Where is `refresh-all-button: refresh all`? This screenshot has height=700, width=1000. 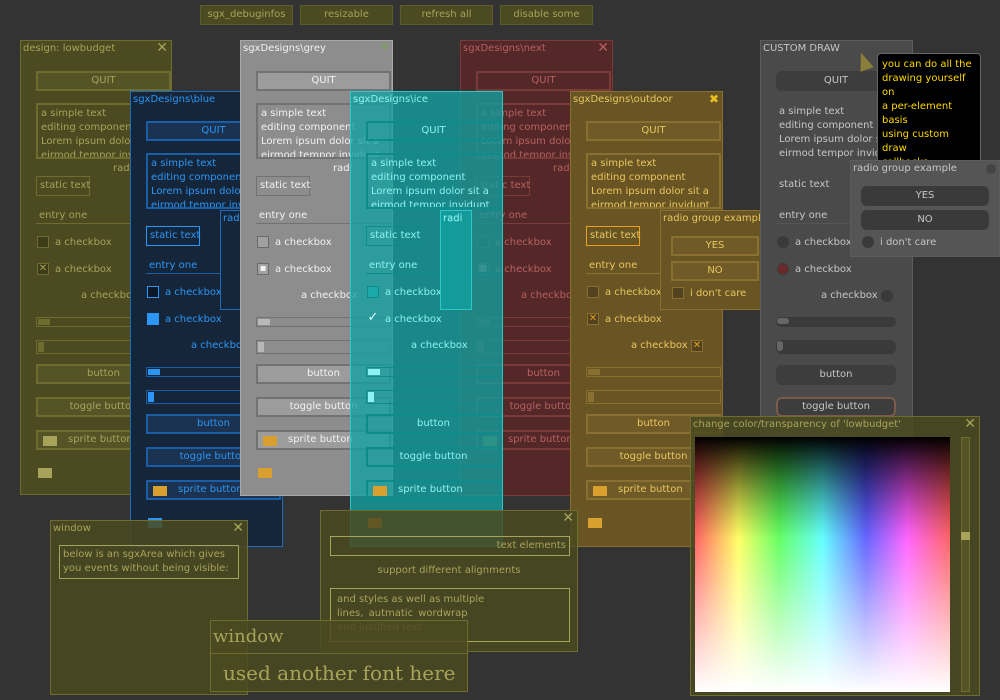 refresh-all-button: refresh all is located at coordinates (446, 15).